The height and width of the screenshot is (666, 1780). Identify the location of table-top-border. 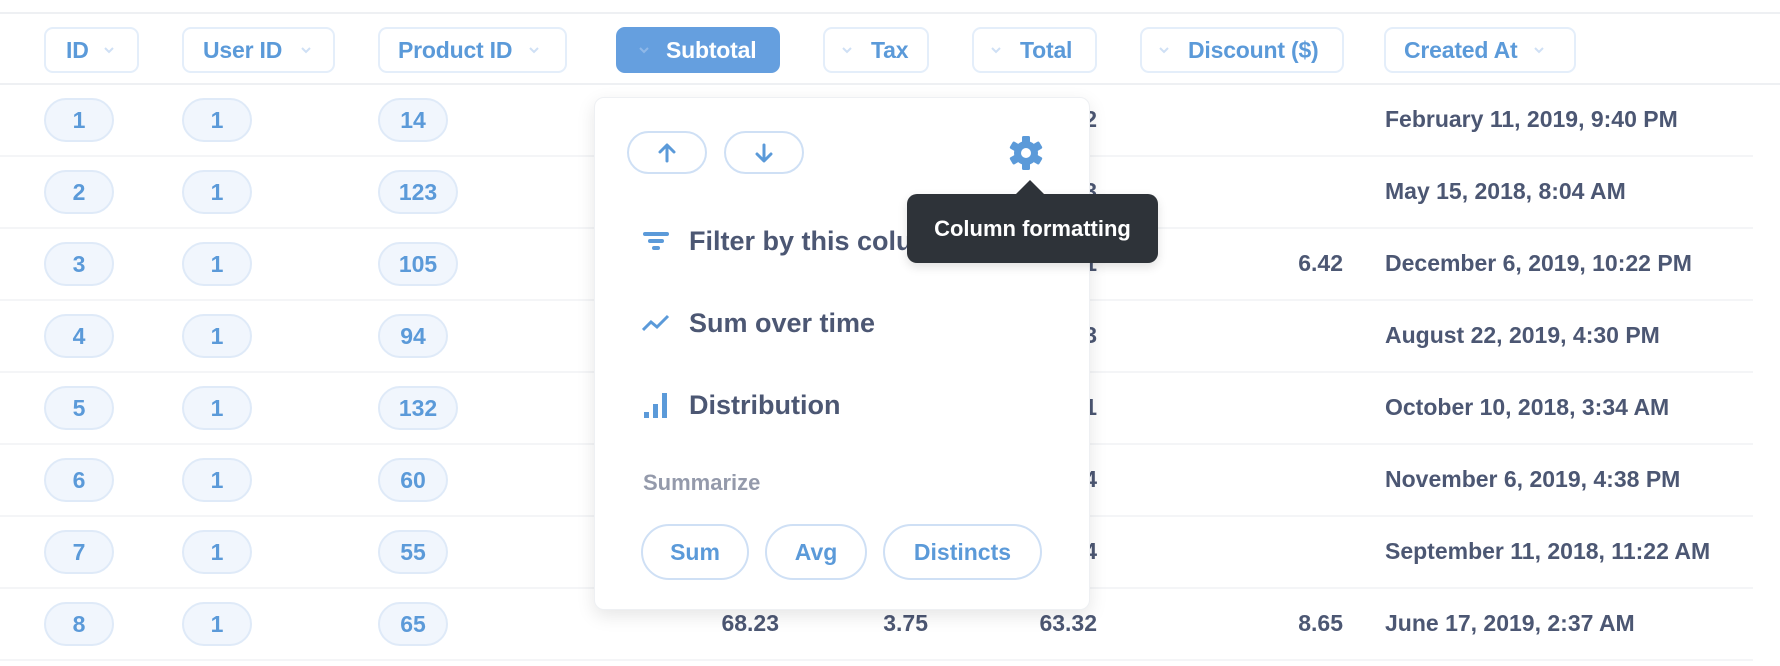
(890, 13).